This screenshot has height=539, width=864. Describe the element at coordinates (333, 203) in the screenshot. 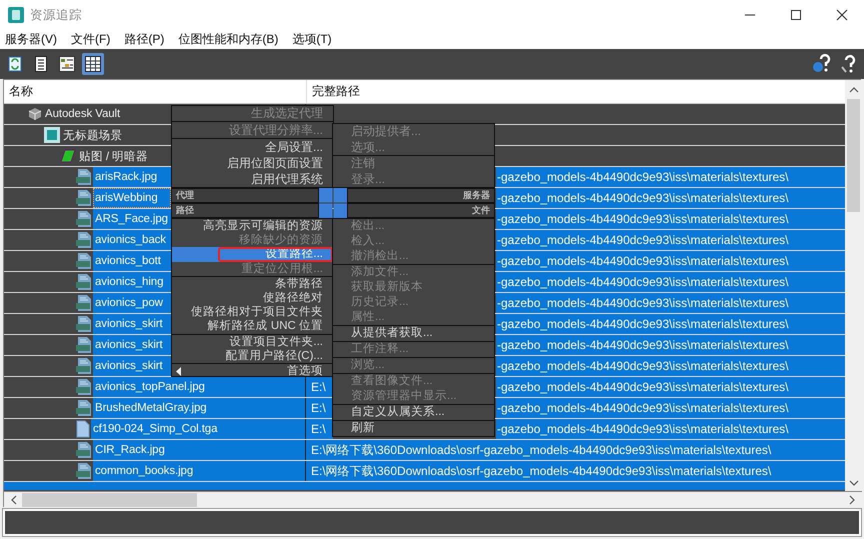

I see `quad-center-icon` at that location.